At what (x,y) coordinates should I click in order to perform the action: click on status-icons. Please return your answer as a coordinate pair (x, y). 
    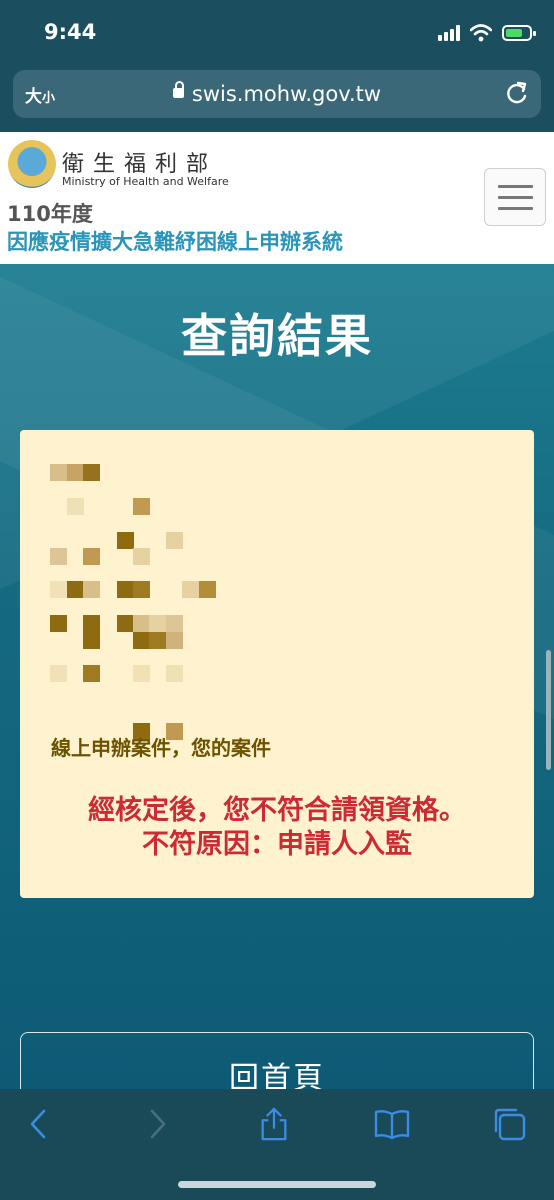
    Looking at the image, I should click on (487, 33).